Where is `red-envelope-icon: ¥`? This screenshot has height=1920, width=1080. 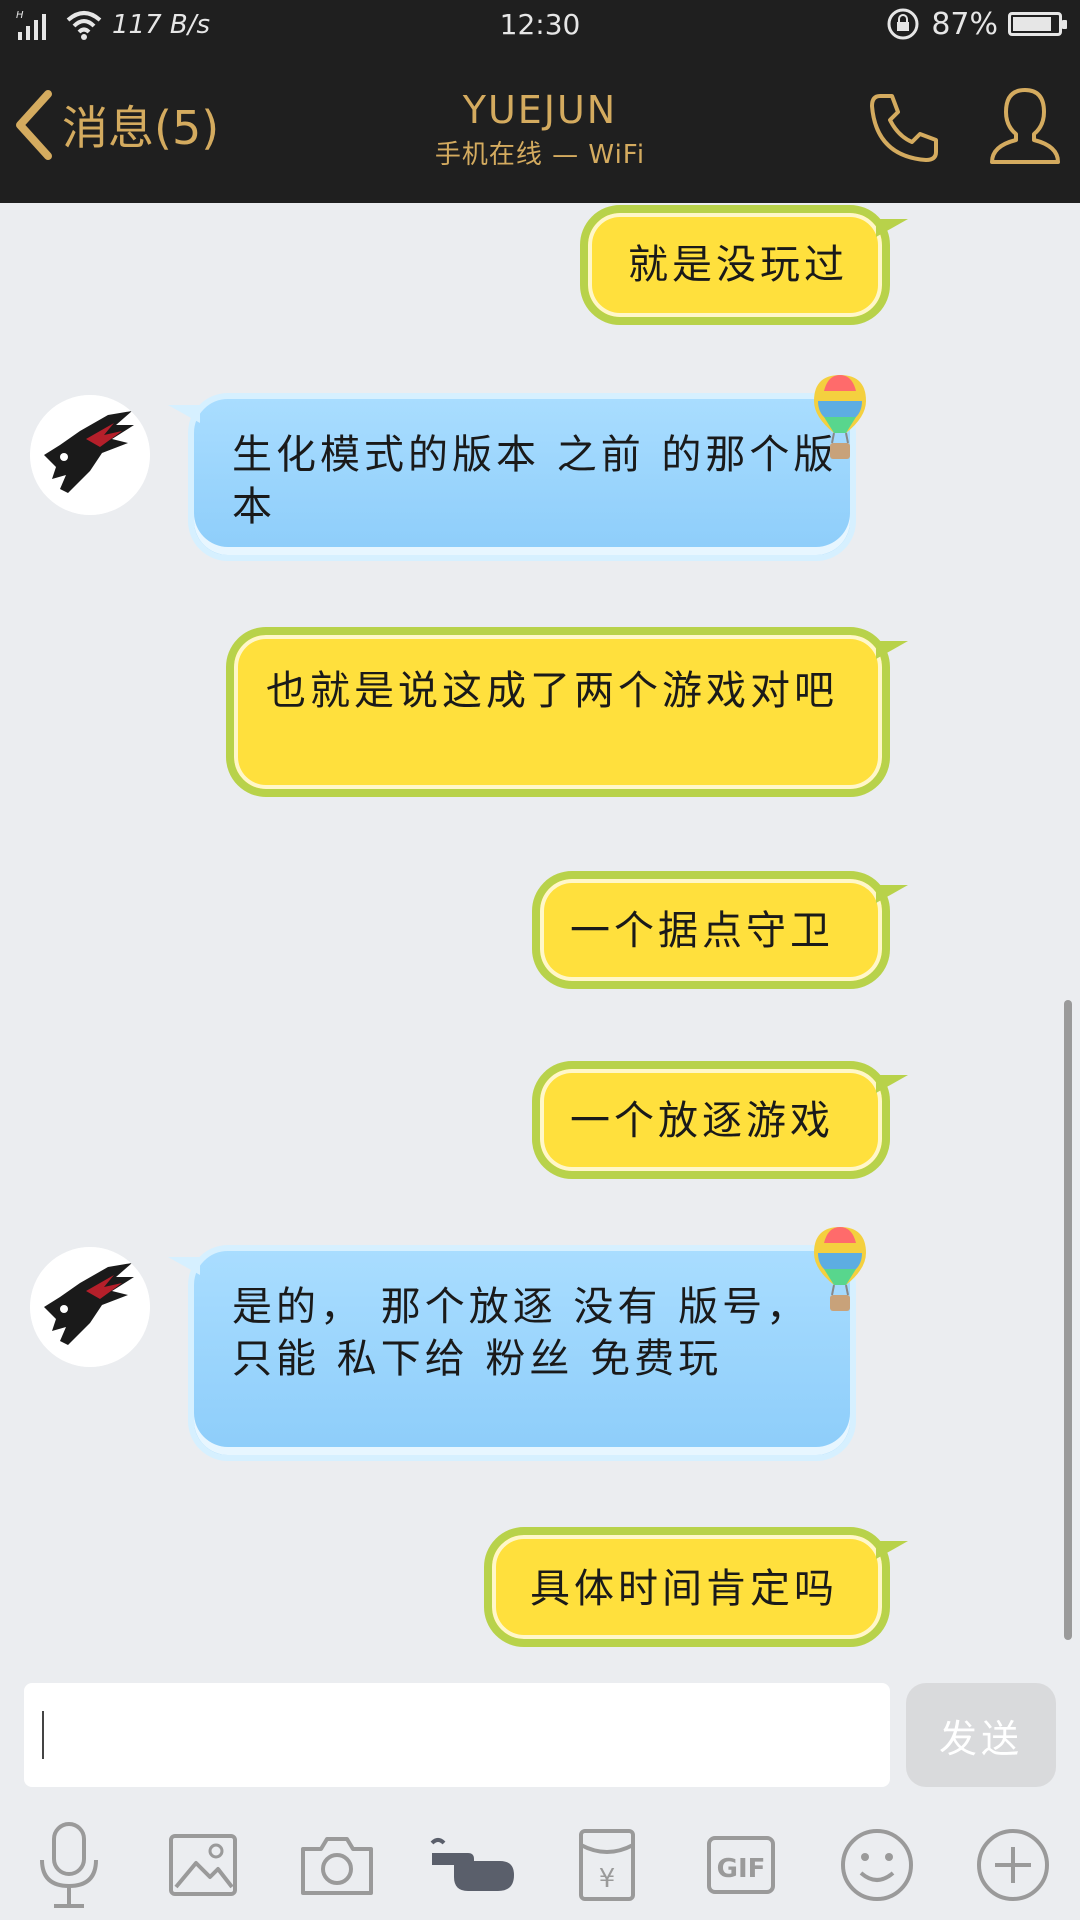 red-envelope-icon: ¥ is located at coordinates (607, 1865).